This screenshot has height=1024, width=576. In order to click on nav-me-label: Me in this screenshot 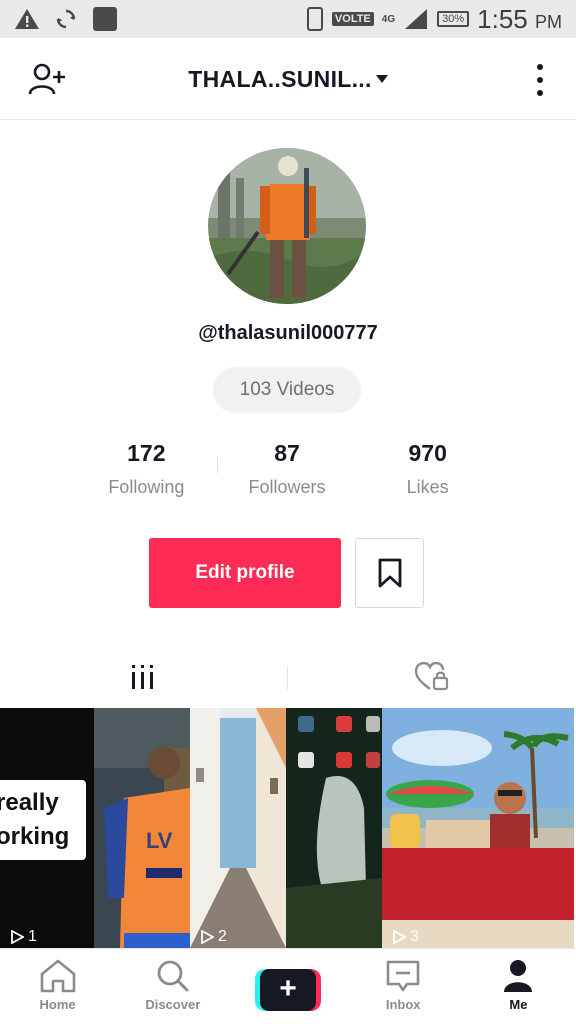, I will do `click(518, 1004)`.